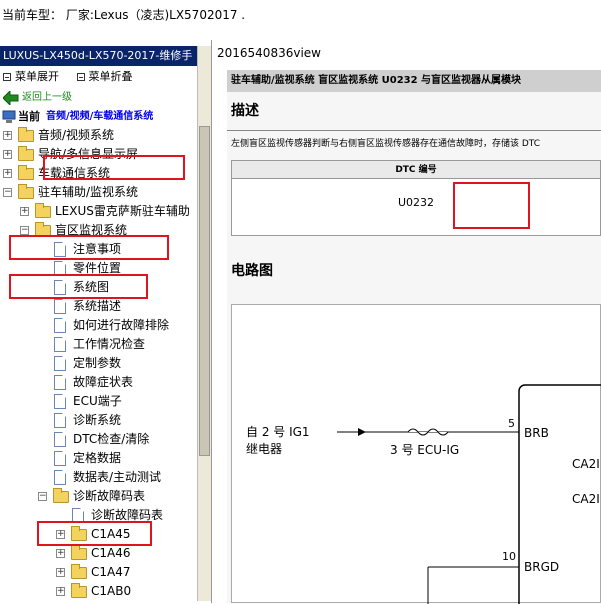 This screenshot has width=601, height=604. I want to click on page-id: 2016540836view, so click(269, 53).